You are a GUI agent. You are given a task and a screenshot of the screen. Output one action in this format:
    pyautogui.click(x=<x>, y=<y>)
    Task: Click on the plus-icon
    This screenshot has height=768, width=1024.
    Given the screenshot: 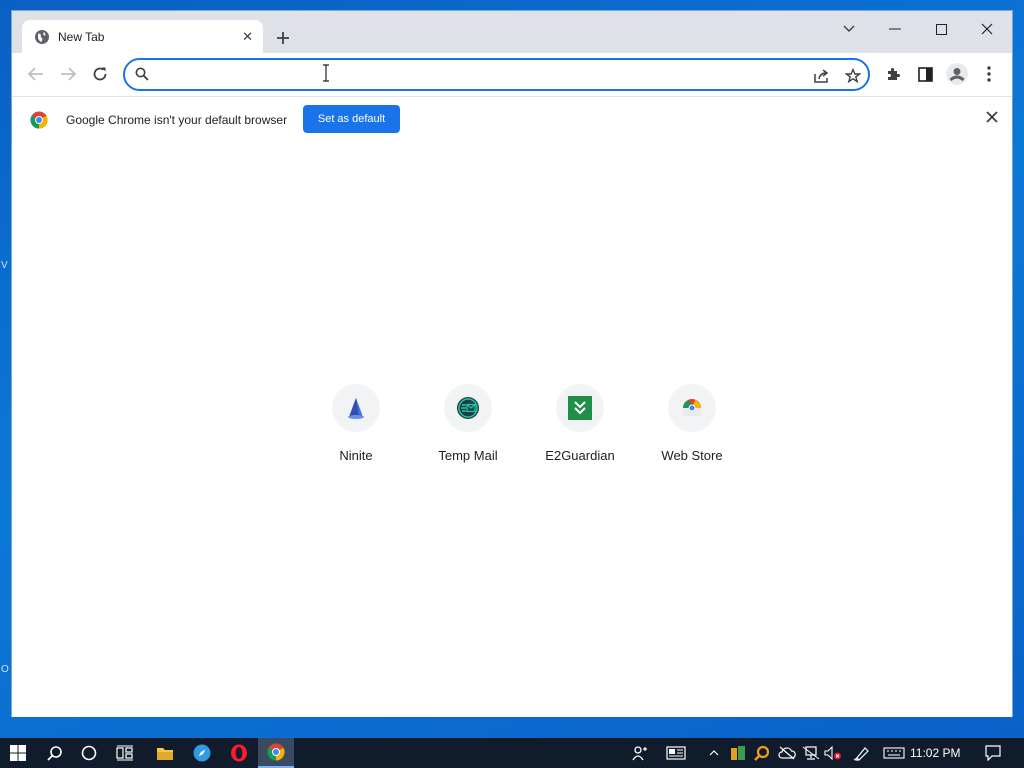 What is the action you would take?
    pyautogui.click(x=283, y=38)
    